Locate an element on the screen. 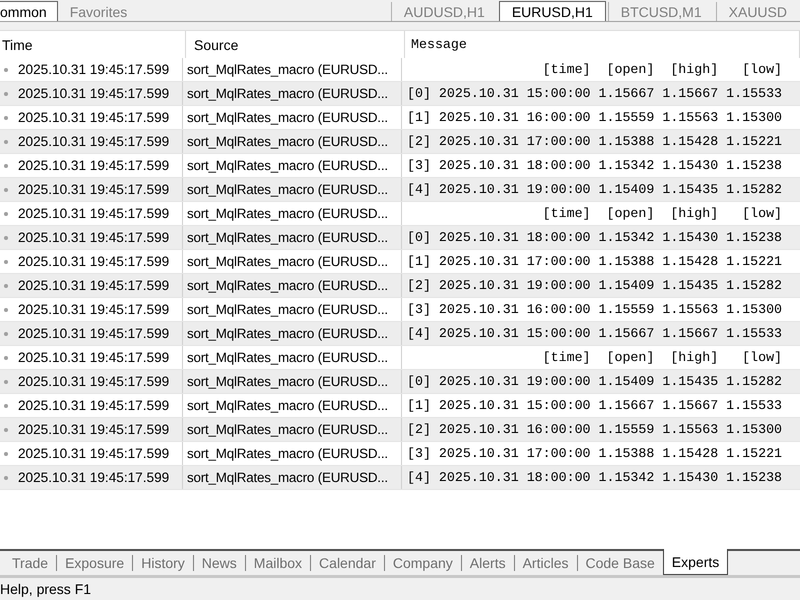 Image resolution: width=800 pixels, height=600 pixels. panel-tab: Company is located at coordinates (422, 563).